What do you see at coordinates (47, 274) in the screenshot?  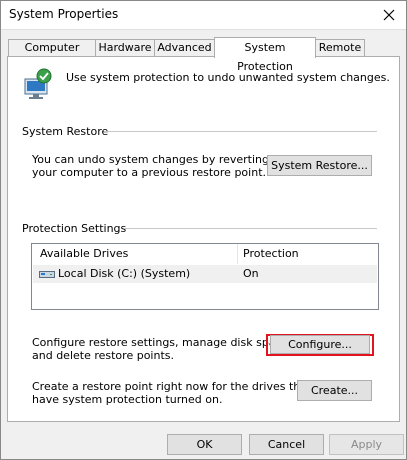 I see `drive-icon` at bounding box center [47, 274].